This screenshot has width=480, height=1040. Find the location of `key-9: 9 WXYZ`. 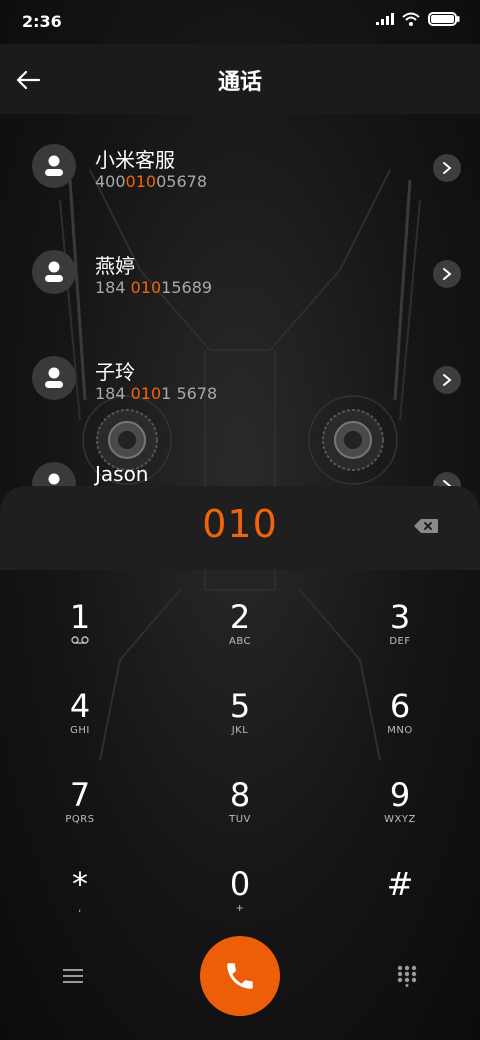

key-9: 9 WXYZ is located at coordinates (400, 792).